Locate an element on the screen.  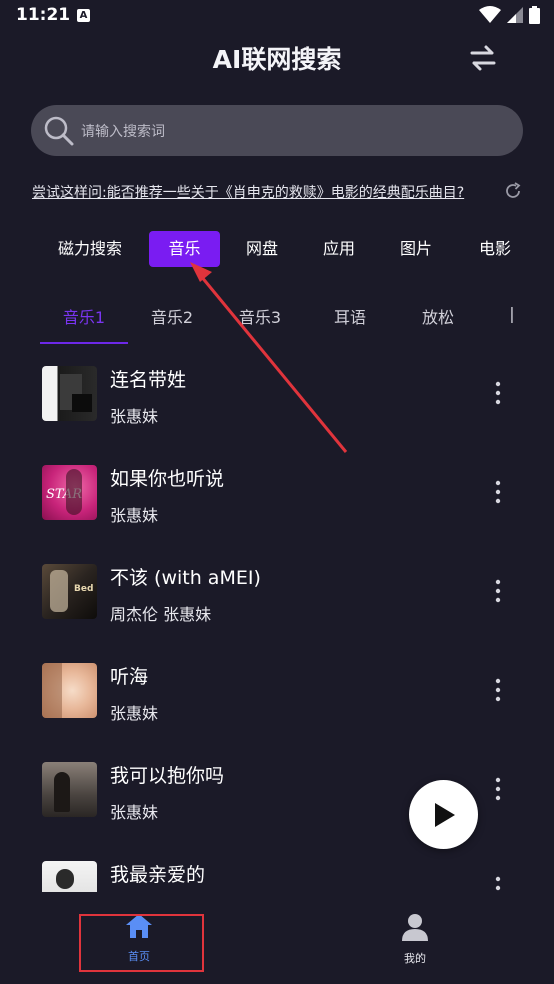
category-magnet-search: 磁力搜索 is located at coordinates (90, 249).